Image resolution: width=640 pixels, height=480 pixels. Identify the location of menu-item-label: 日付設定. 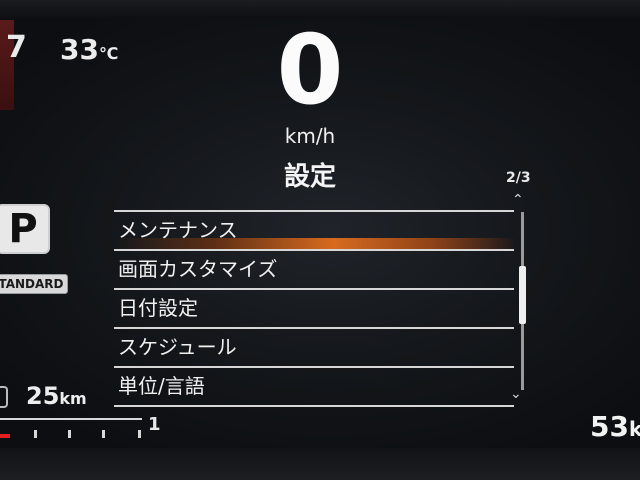
(158, 308).